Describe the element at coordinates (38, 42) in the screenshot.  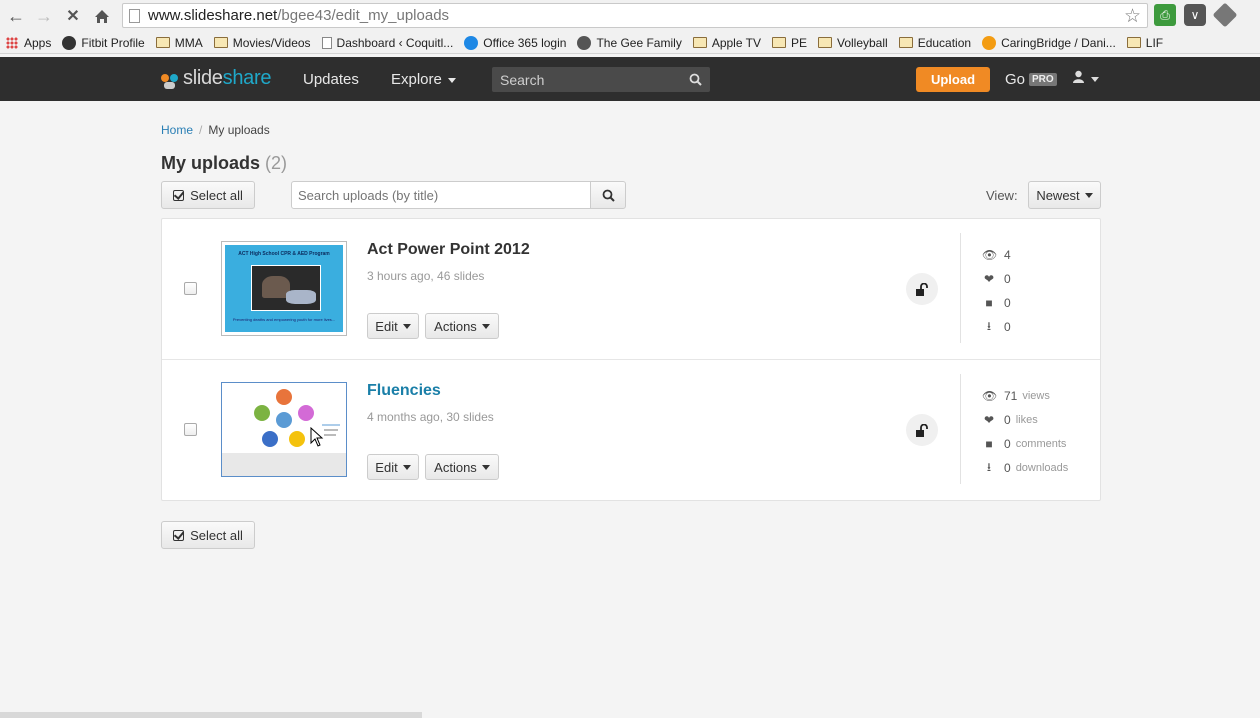
I see `bookmark-label: Apps` at that location.